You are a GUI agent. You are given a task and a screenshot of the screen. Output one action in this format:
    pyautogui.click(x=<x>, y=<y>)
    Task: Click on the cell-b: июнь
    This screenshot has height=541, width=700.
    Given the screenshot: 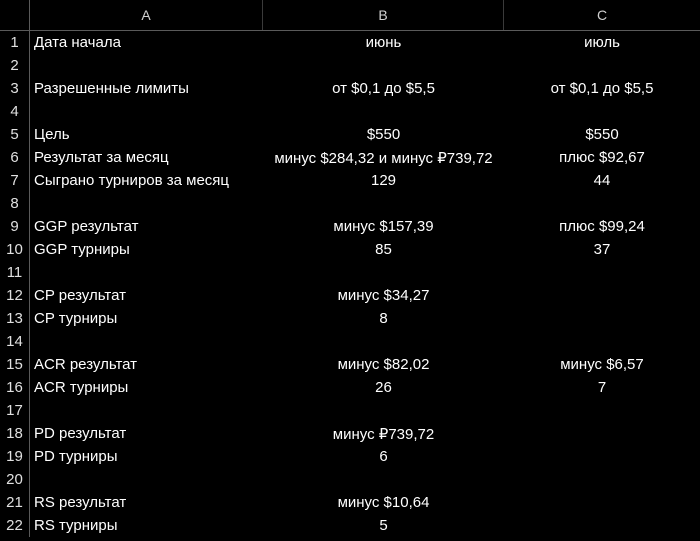 What is the action you would take?
    pyautogui.click(x=383, y=42)
    